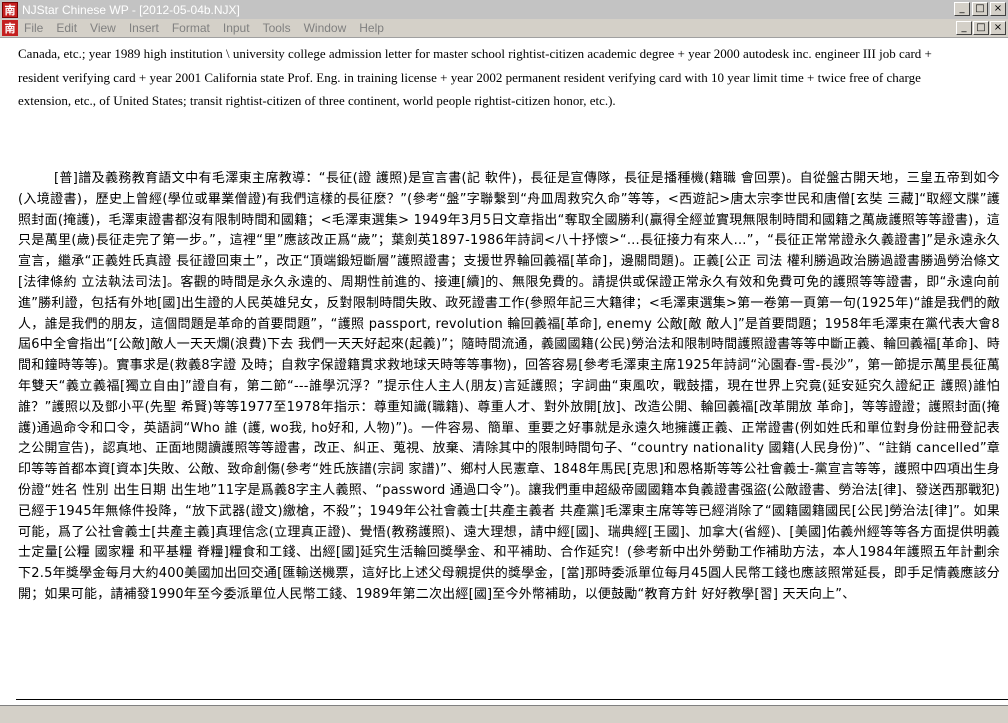  Describe the element at coordinates (998, 28) in the screenshot. I see `doc-close-button: ×` at that location.